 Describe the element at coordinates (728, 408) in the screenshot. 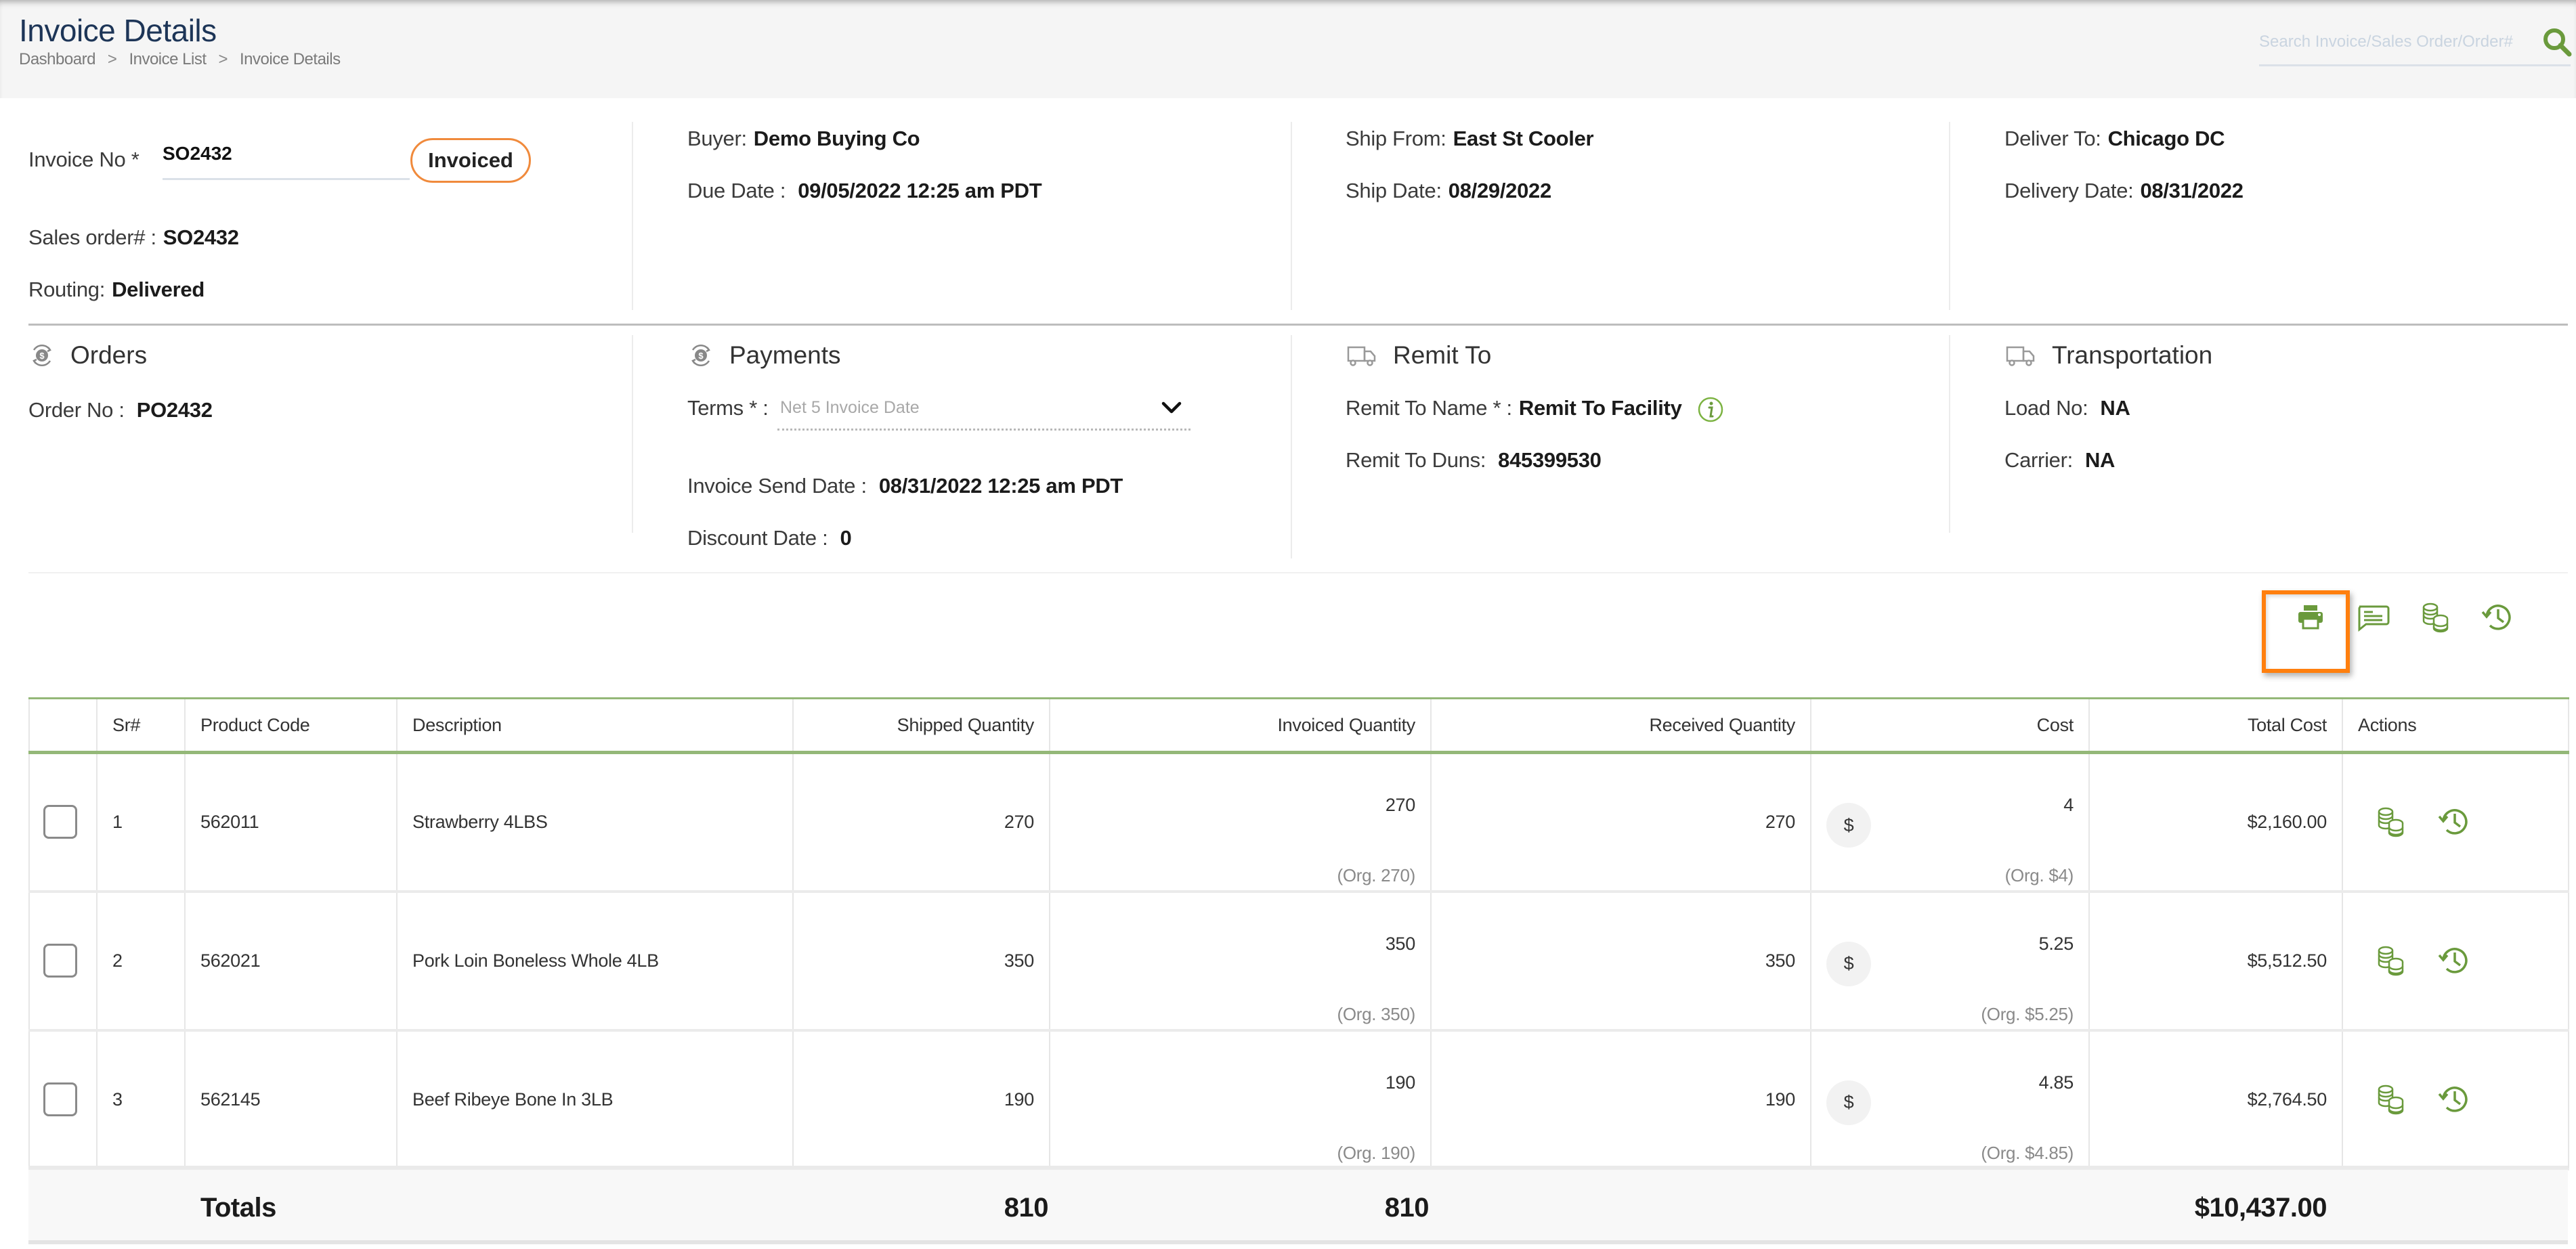

I see `terms-label: Terms * :` at that location.